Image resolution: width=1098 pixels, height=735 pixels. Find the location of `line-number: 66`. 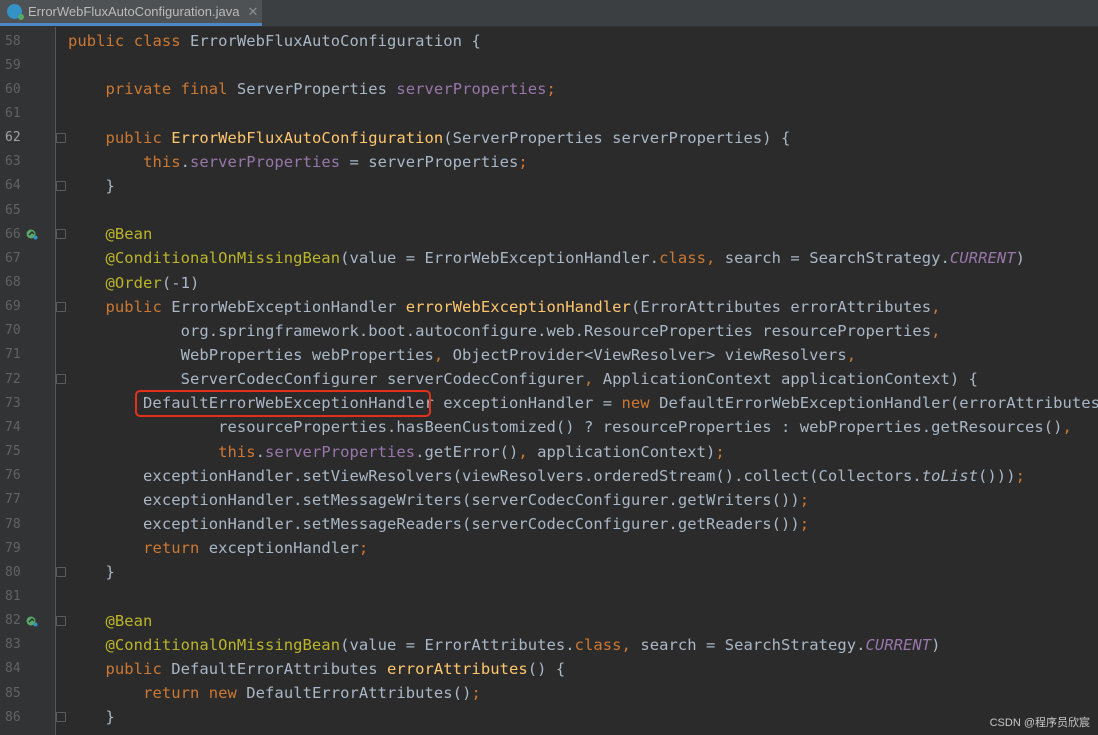

line-number: 66 is located at coordinates (15, 234).